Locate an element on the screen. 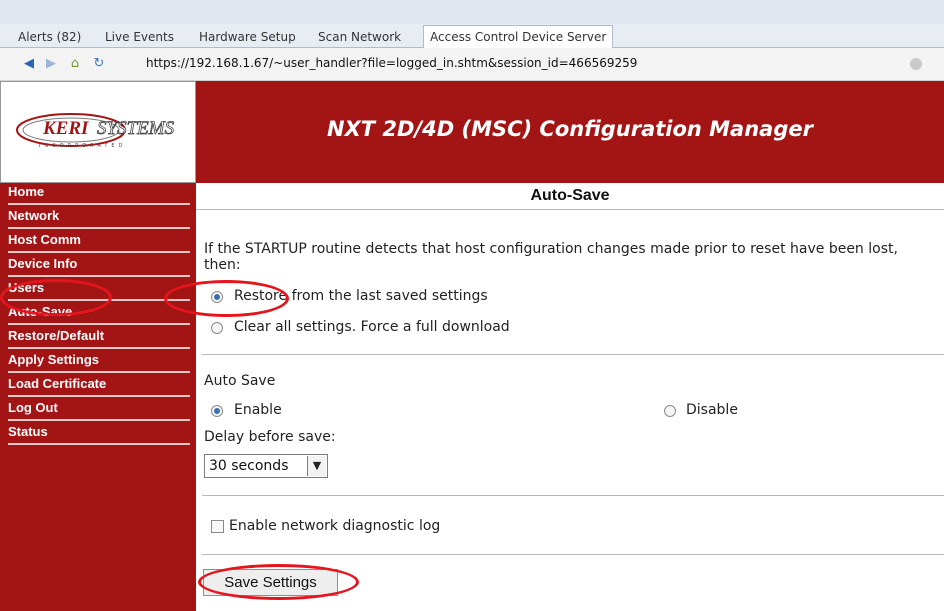  svg-text: KERI is located at coordinates (65, 128).